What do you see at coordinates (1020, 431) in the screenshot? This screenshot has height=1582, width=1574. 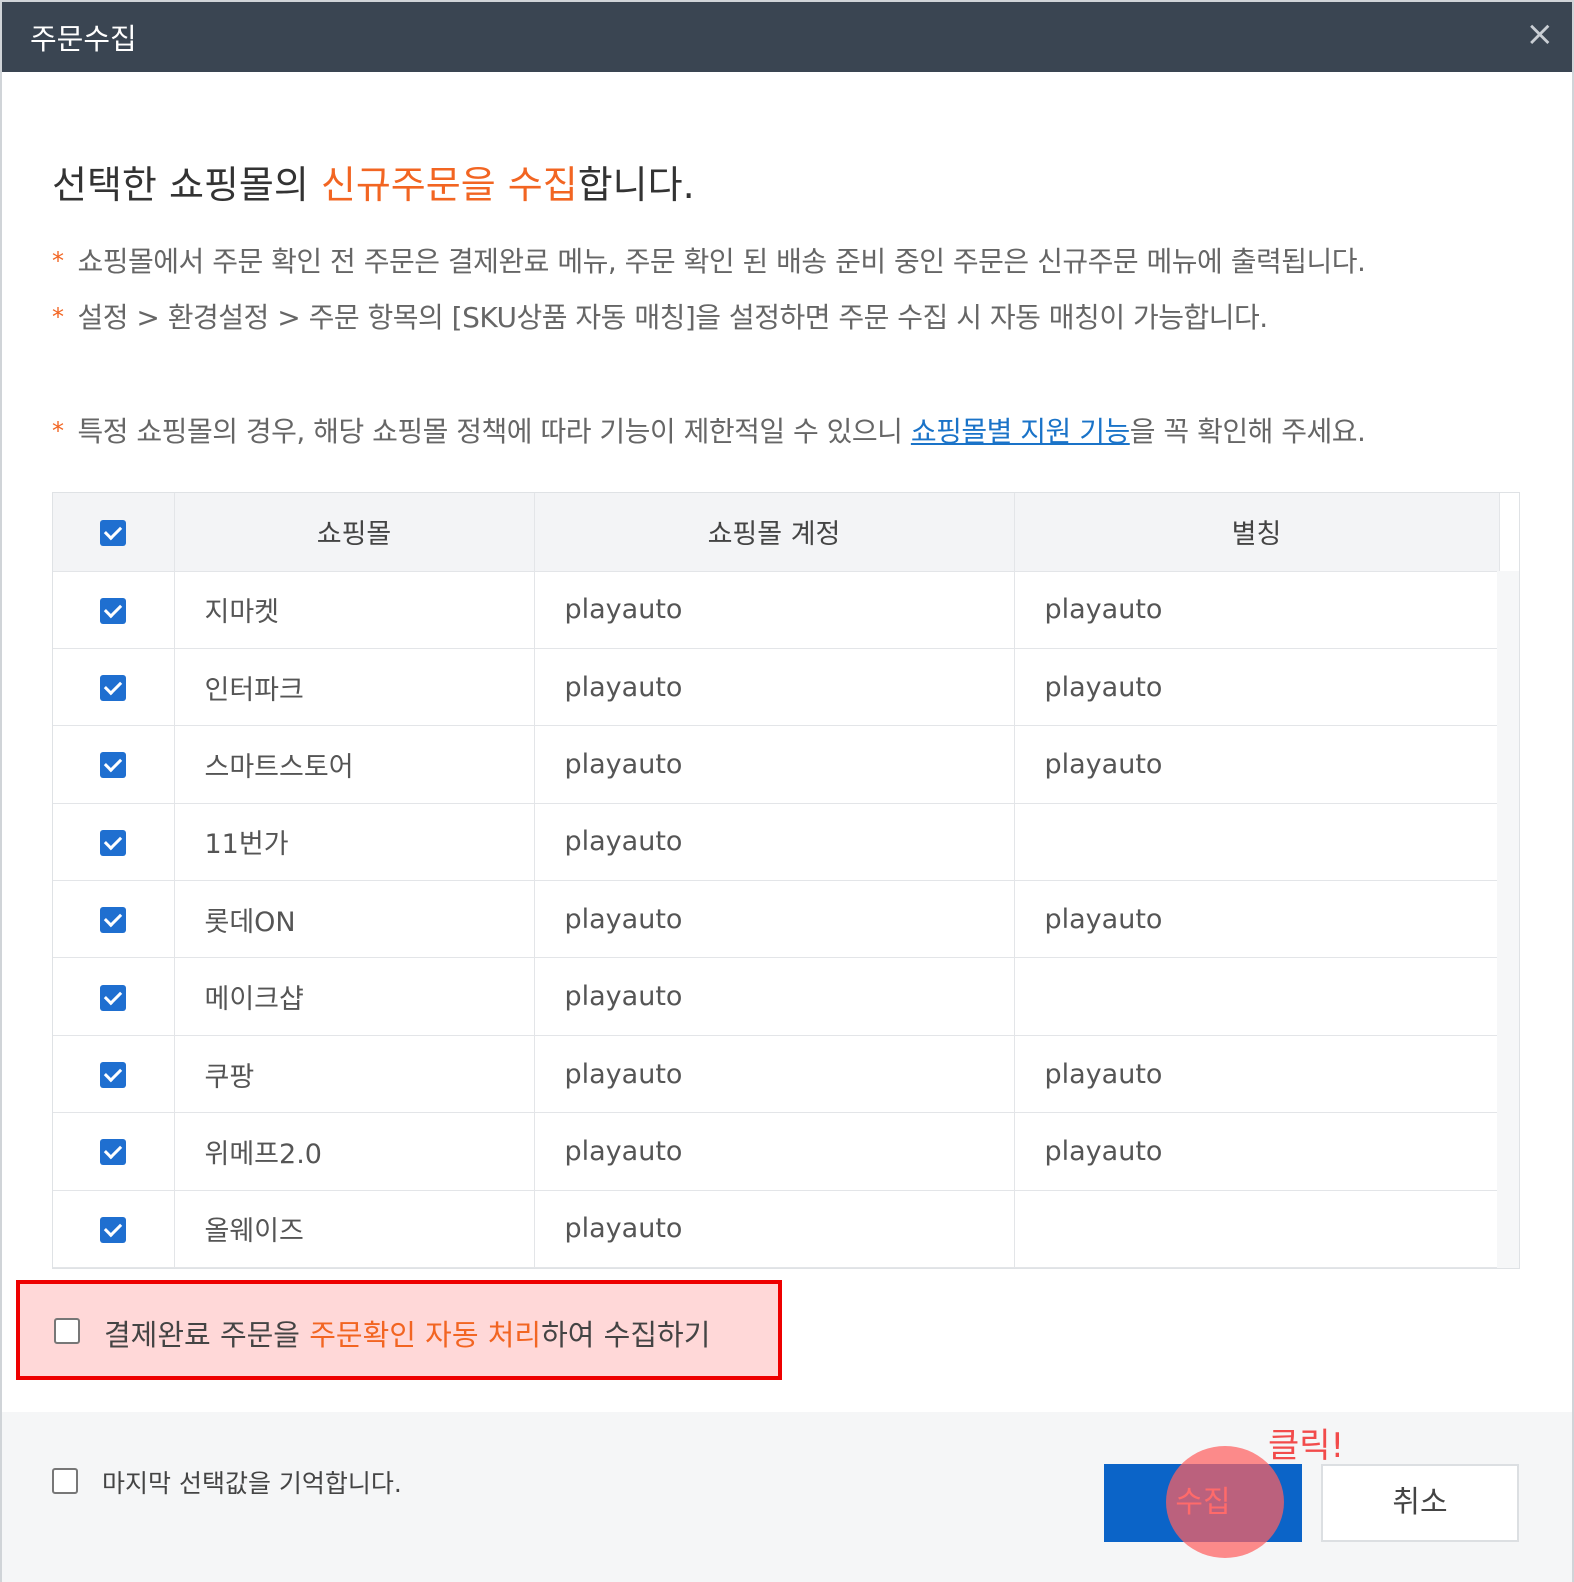 I see `mall-support-link: 쇼핑몰별 지원 기능` at bounding box center [1020, 431].